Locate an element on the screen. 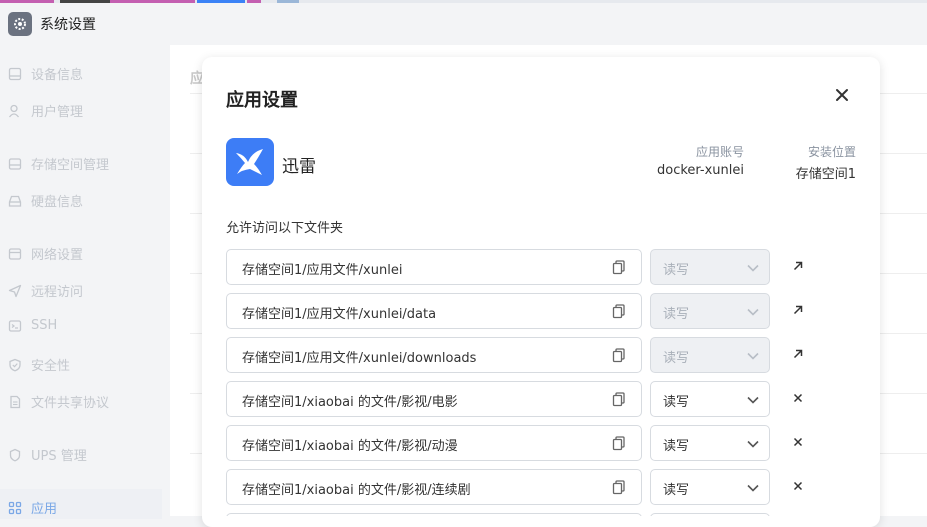 The image size is (927, 527). close-icon is located at coordinates (842, 95).